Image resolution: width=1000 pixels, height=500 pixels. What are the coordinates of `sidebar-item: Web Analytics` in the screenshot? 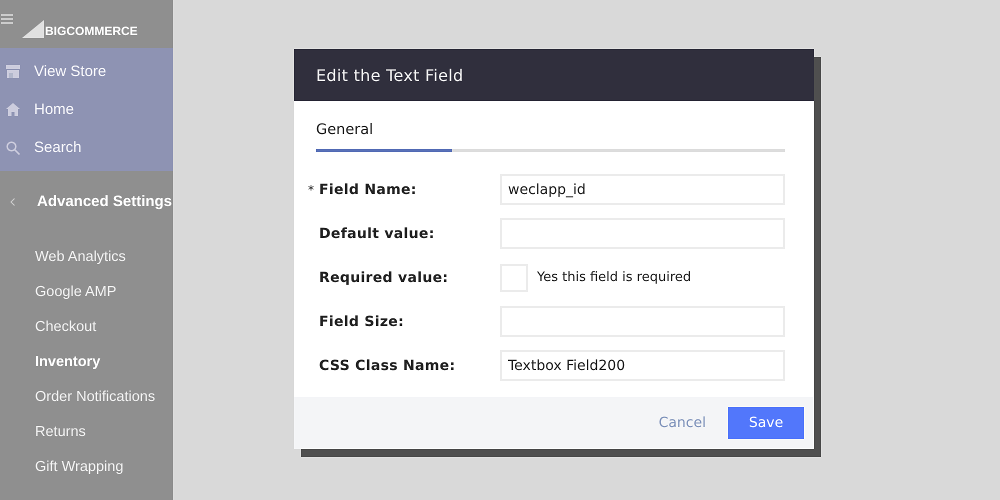 It's located at (104, 257).